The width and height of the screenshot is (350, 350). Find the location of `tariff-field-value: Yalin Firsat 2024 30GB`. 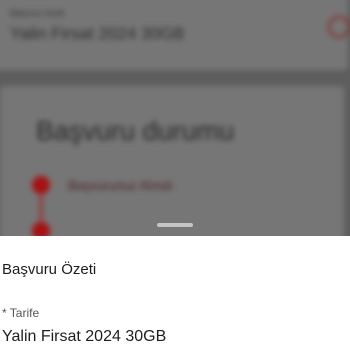

tariff-field-value: Yalin Firsat 2024 30GB is located at coordinates (84, 336).